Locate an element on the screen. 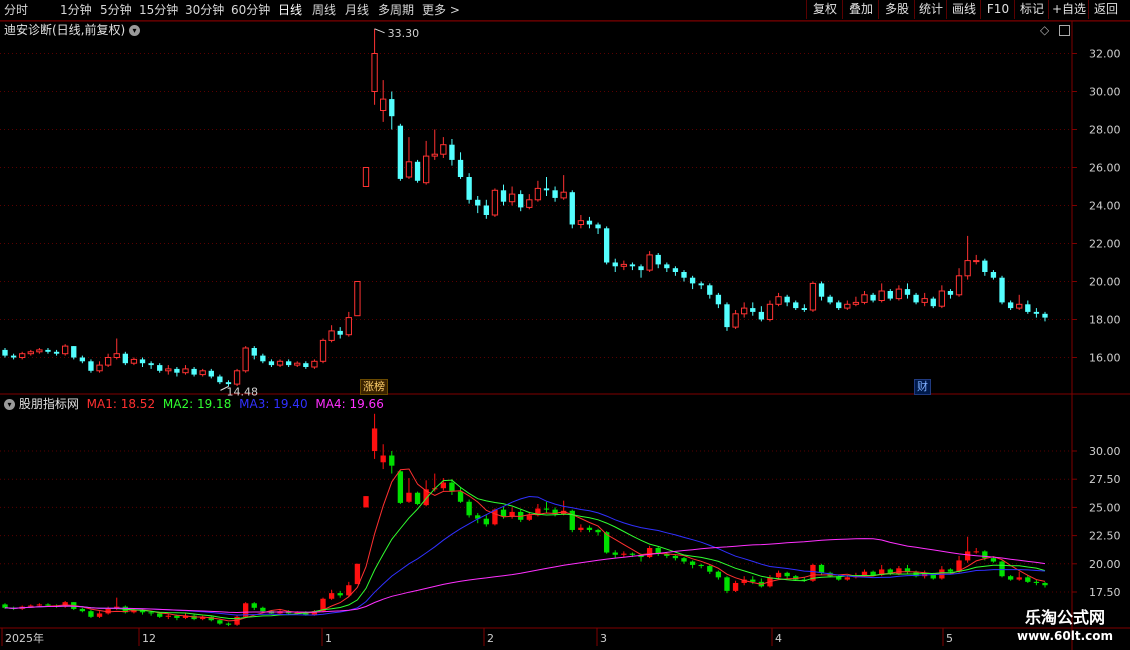 The height and width of the screenshot is (650, 1130). panel-toggle-icon is located at coordinates (1065, 30).